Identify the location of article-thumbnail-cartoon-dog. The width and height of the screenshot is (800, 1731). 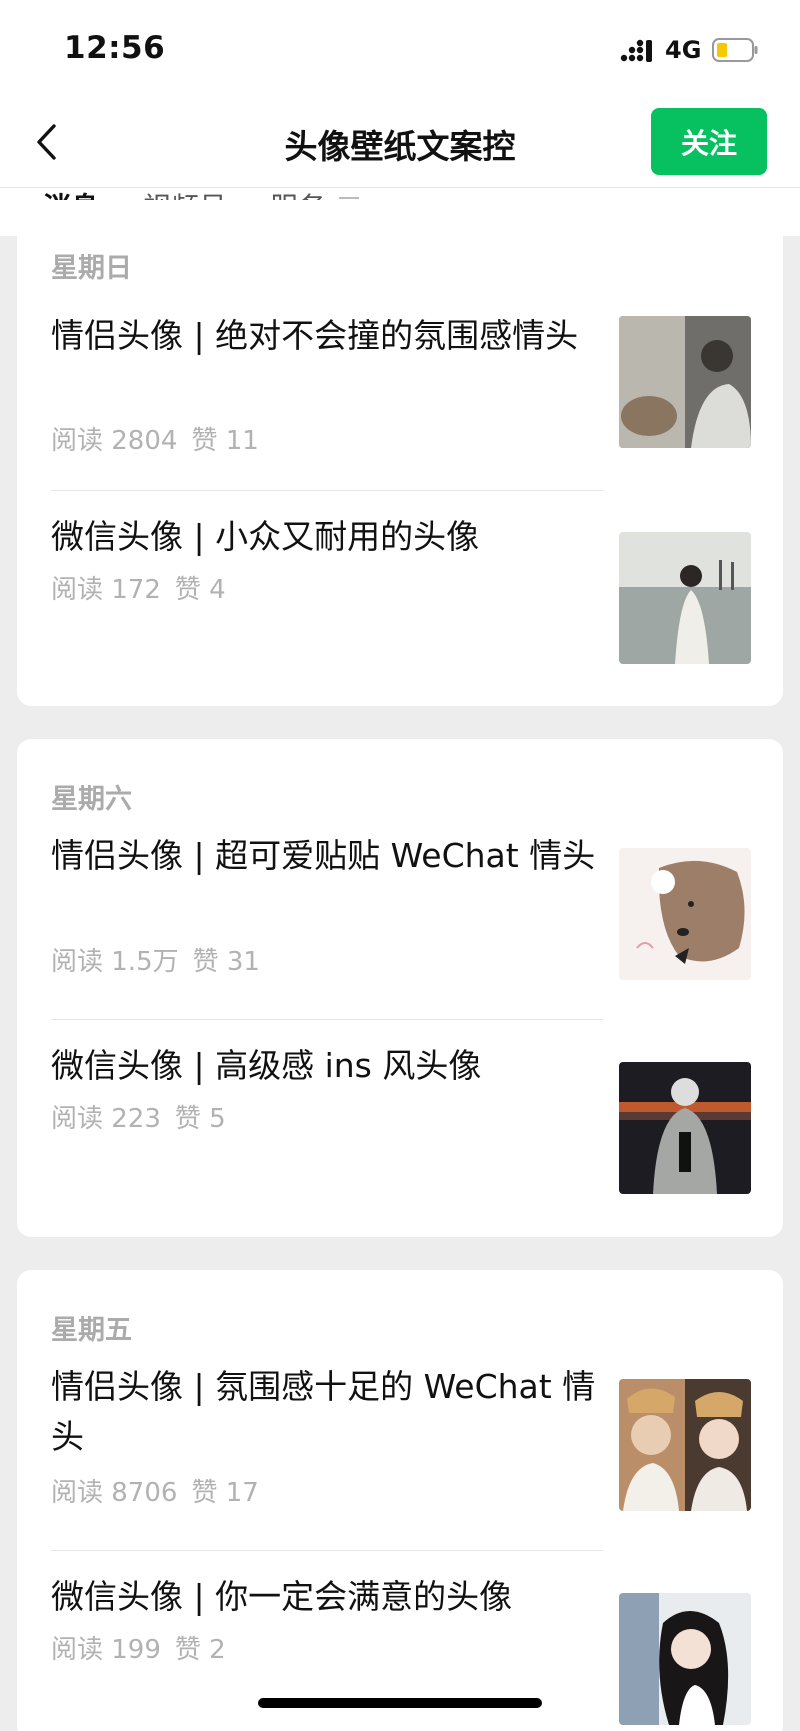
(685, 914).